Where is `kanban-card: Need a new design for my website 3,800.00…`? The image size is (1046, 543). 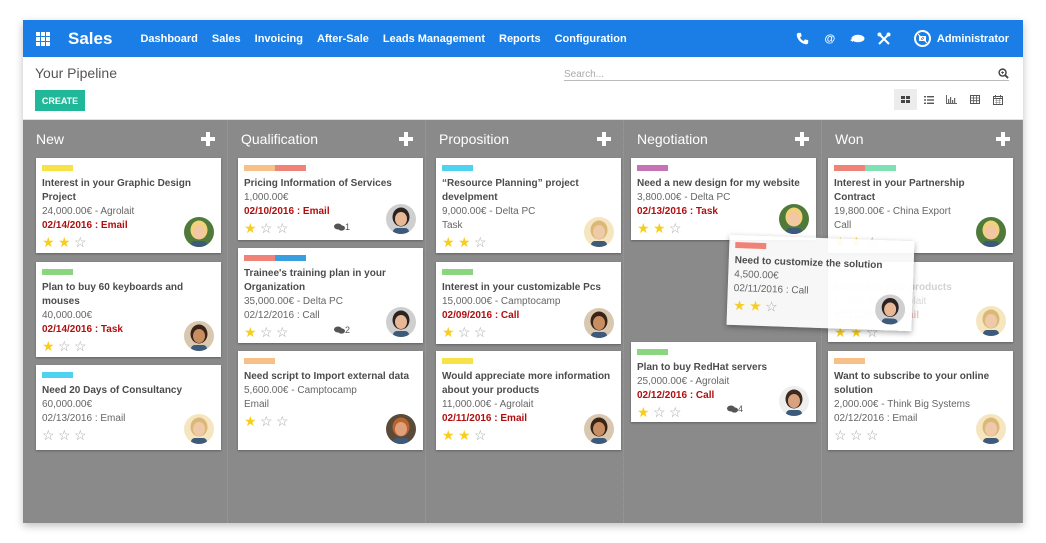
kanban-card: Need a new design for my website 3,800.00… is located at coordinates (723, 199).